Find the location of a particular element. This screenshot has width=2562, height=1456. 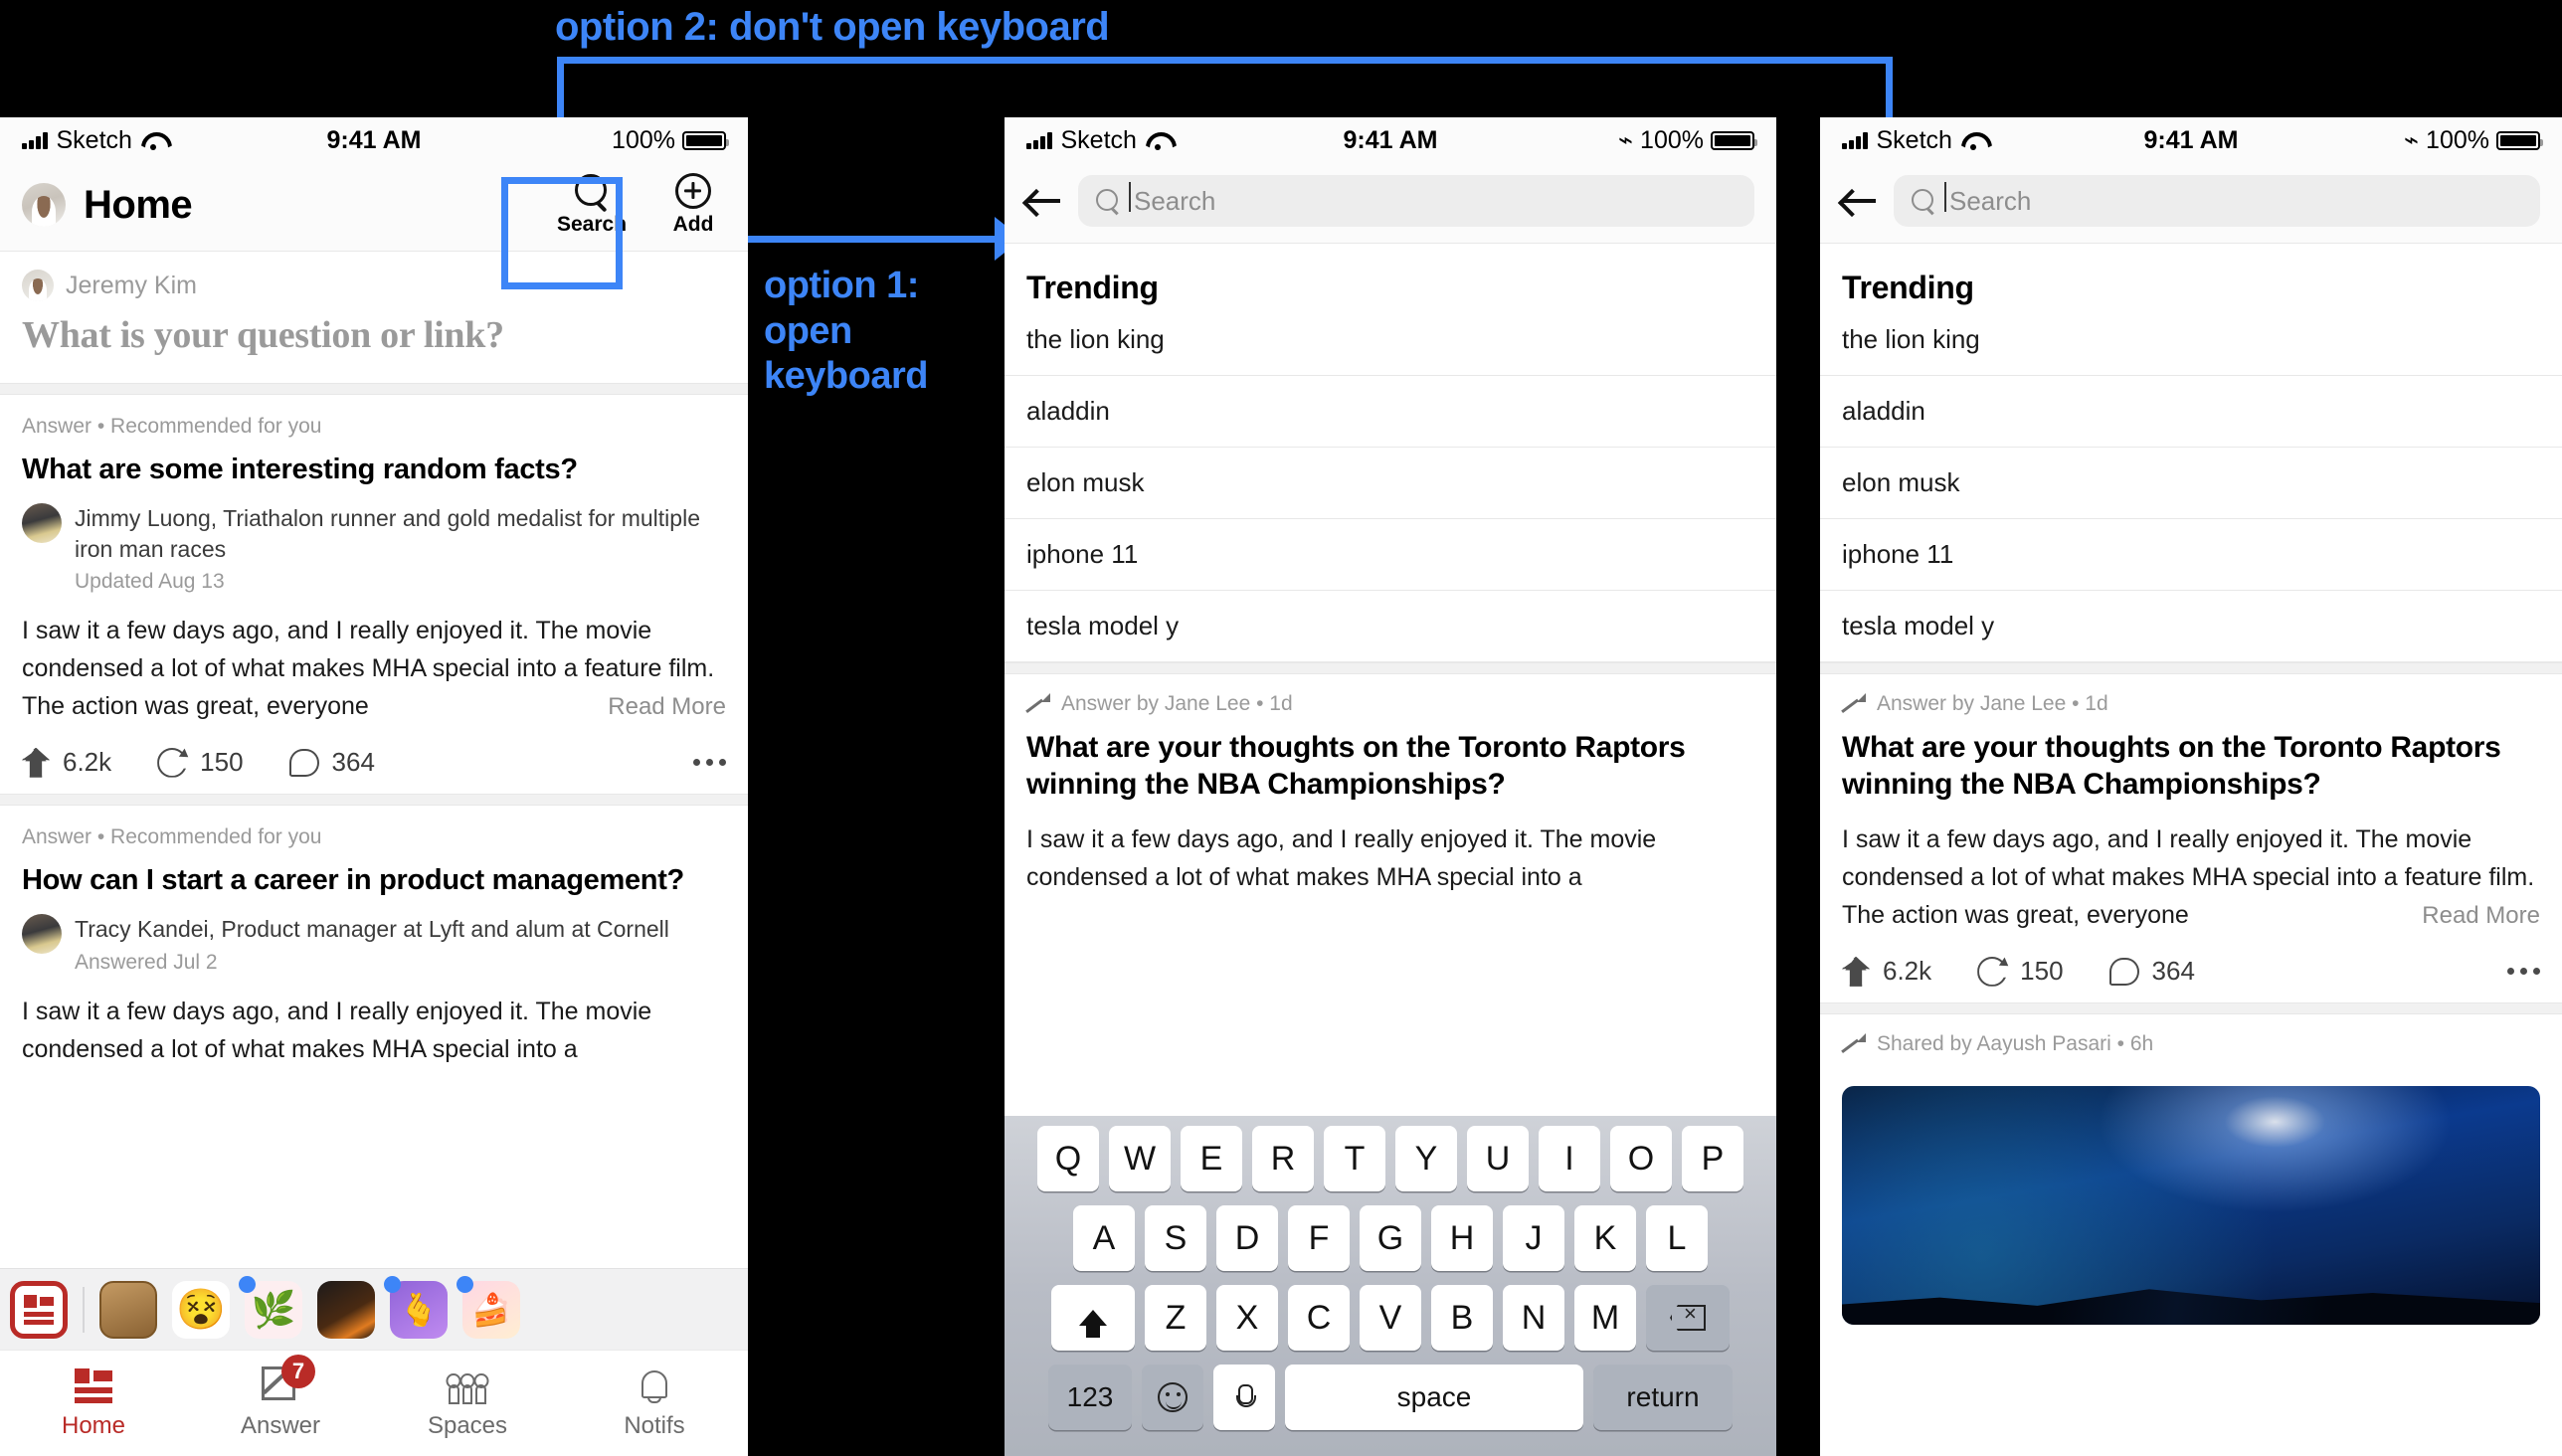

app-icon-cake: 🍰 is located at coordinates (488, 1307).